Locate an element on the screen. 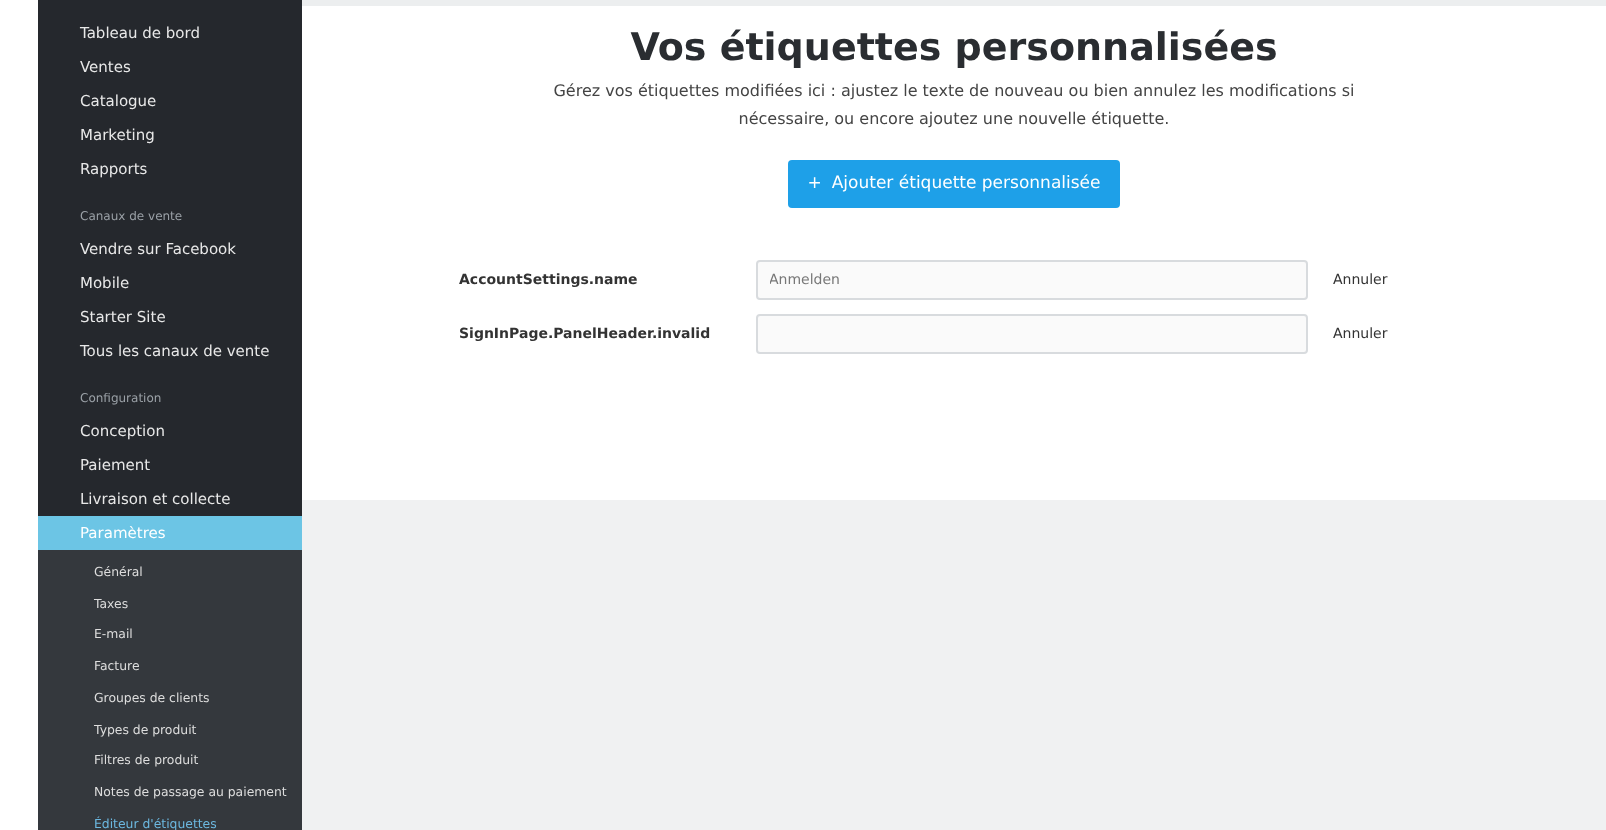 This screenshot has height=830, width=1606. input-field is located at coordinates (1031, 333).